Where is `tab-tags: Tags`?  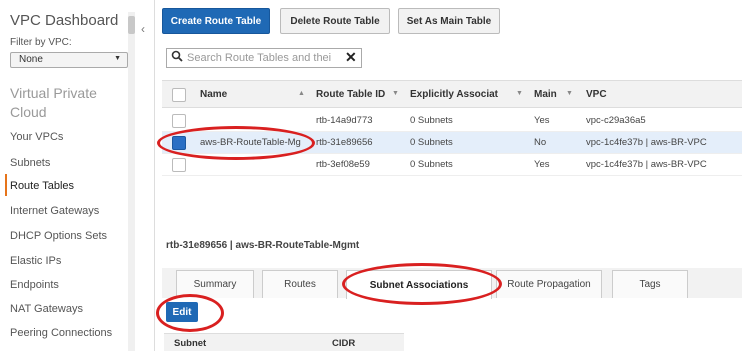
tab-tags: Tags is located at coordinates (650, 284).